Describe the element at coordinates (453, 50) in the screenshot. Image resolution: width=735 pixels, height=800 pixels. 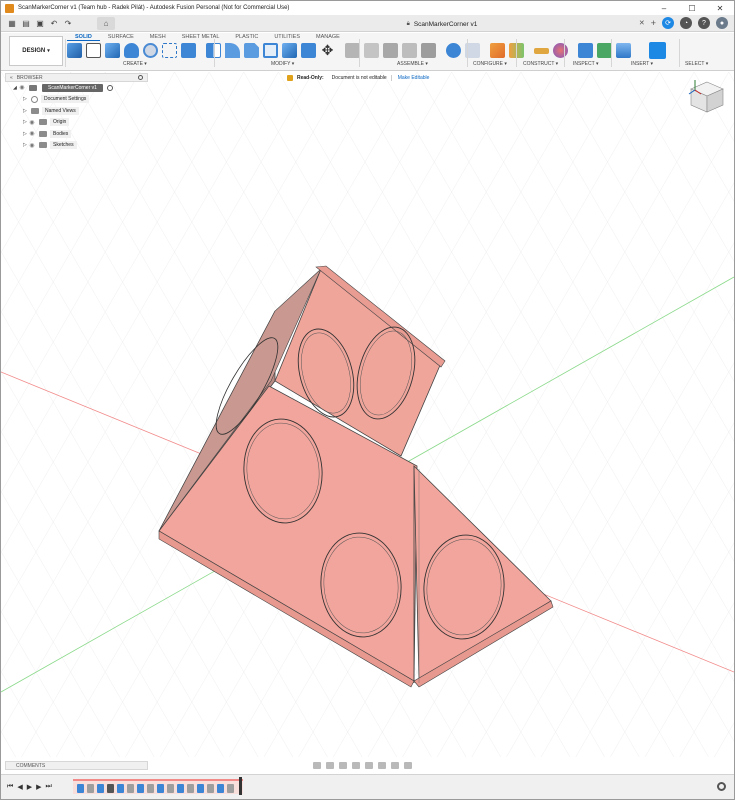
I see `configure-icon` at that location.